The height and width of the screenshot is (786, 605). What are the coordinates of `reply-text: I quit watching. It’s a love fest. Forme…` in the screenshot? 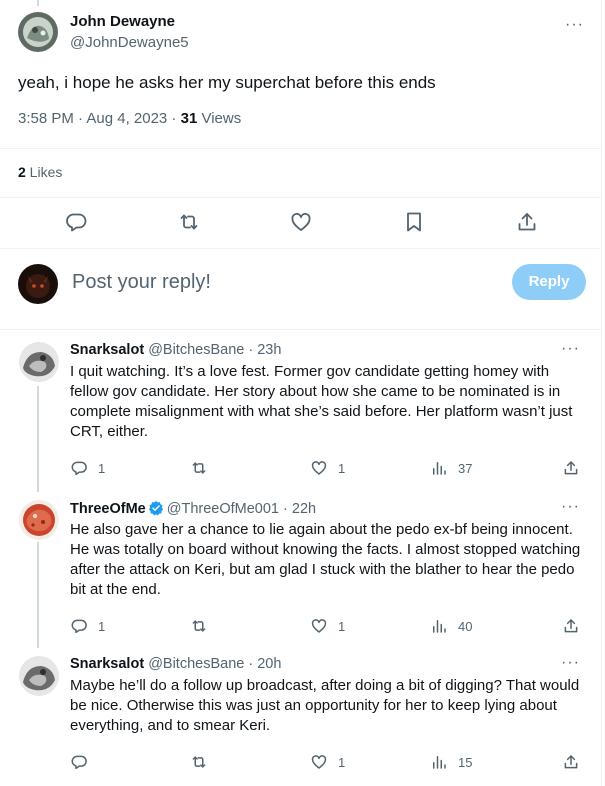 It's located at (321, 401).